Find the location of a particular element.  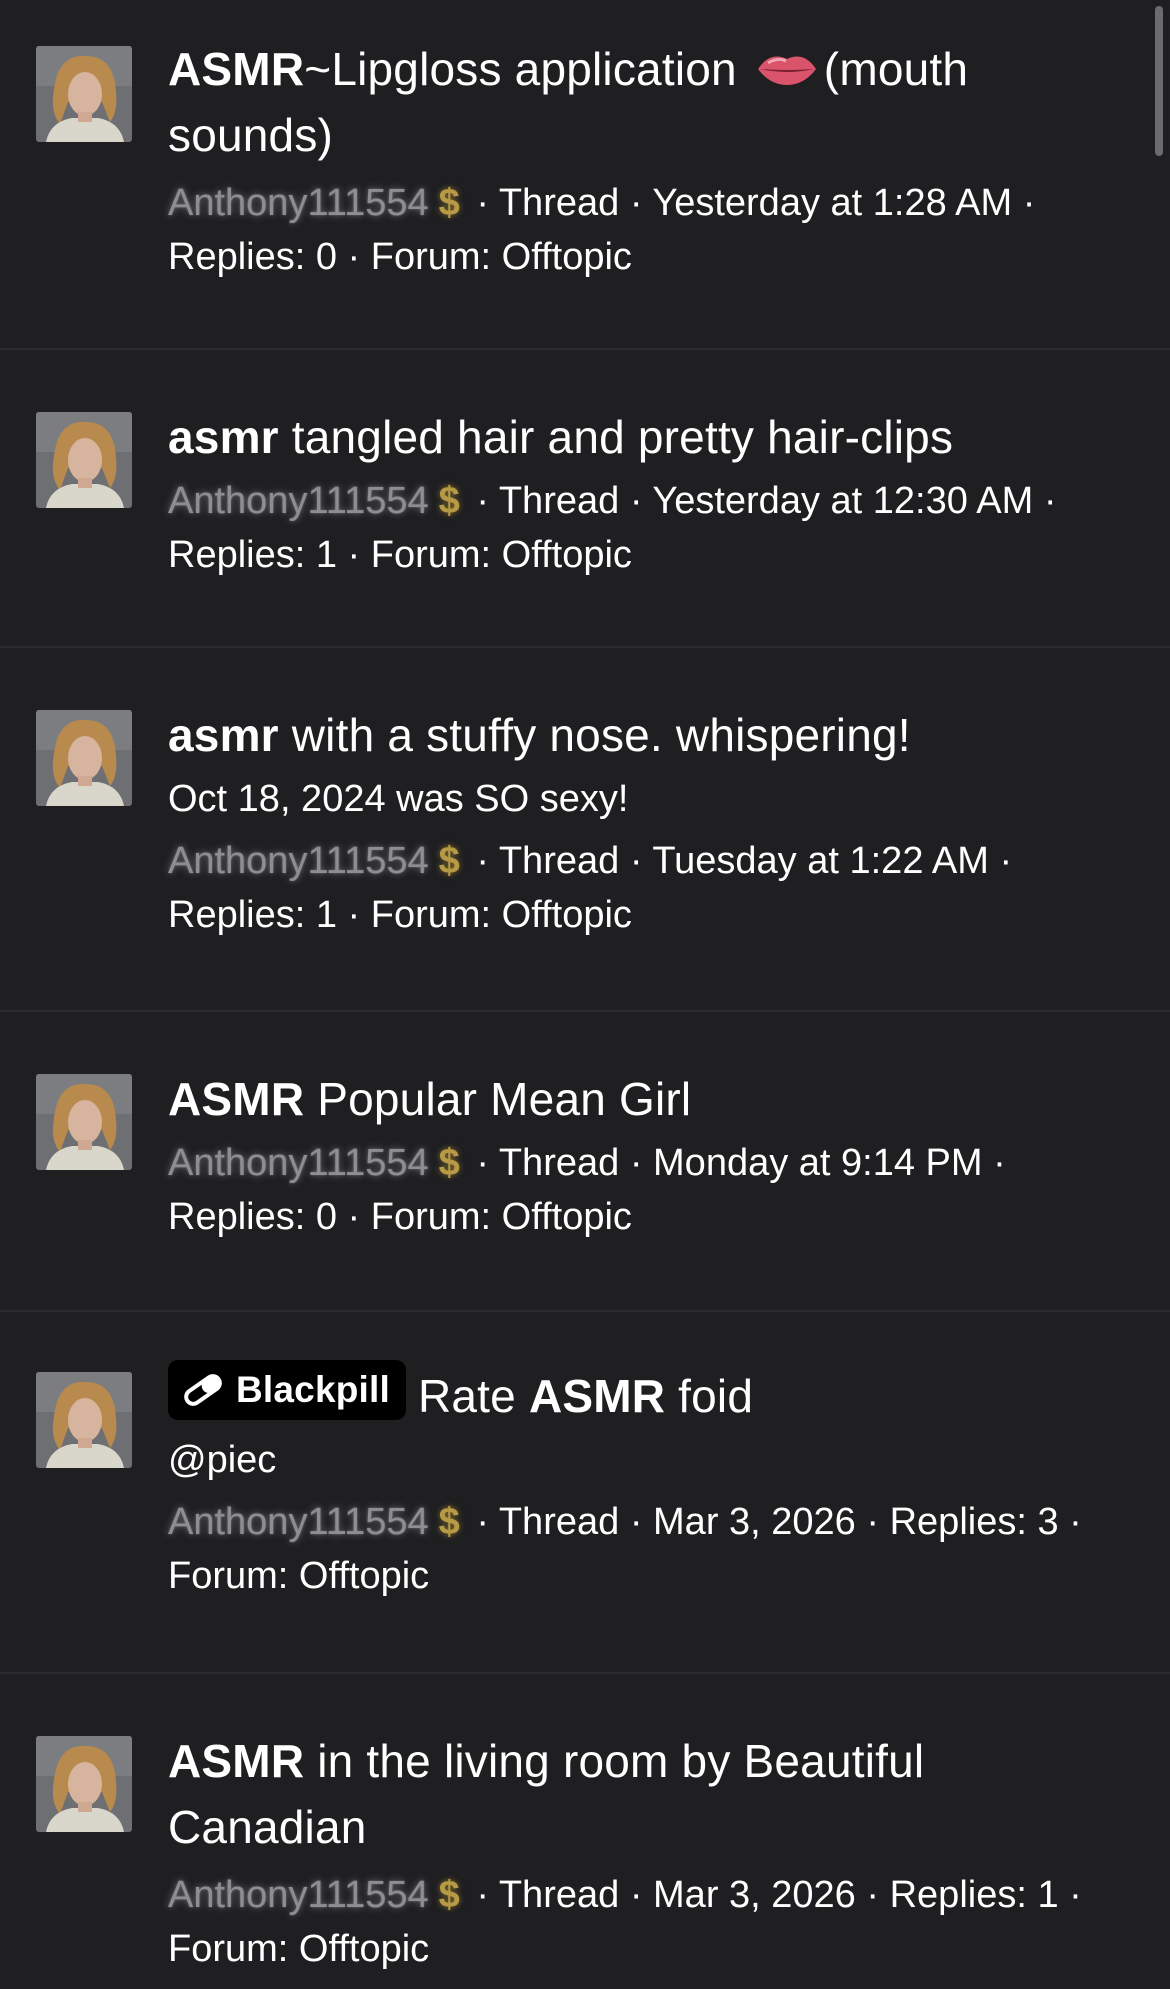

thread-date: Yesterday at 1:28 AM is located at coordinates (832, 203).